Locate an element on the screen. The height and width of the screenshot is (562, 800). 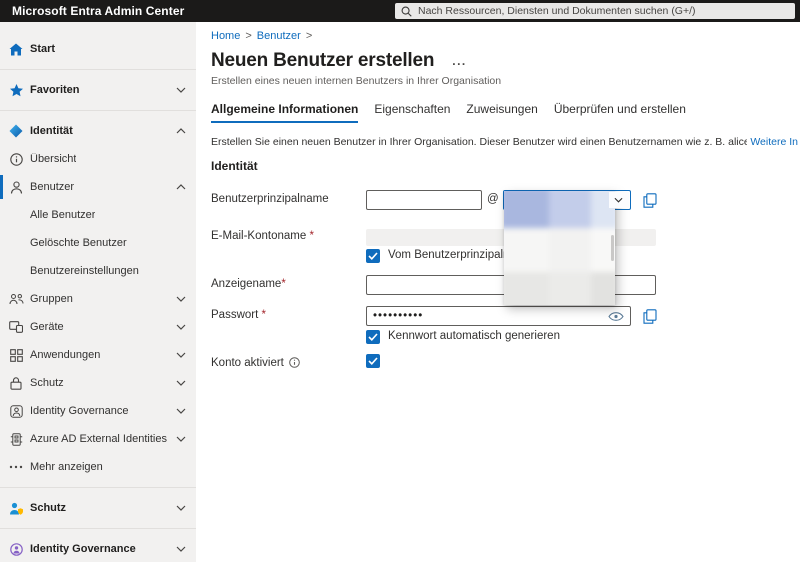
derive-checkbox is located at coordinates (373, 256).